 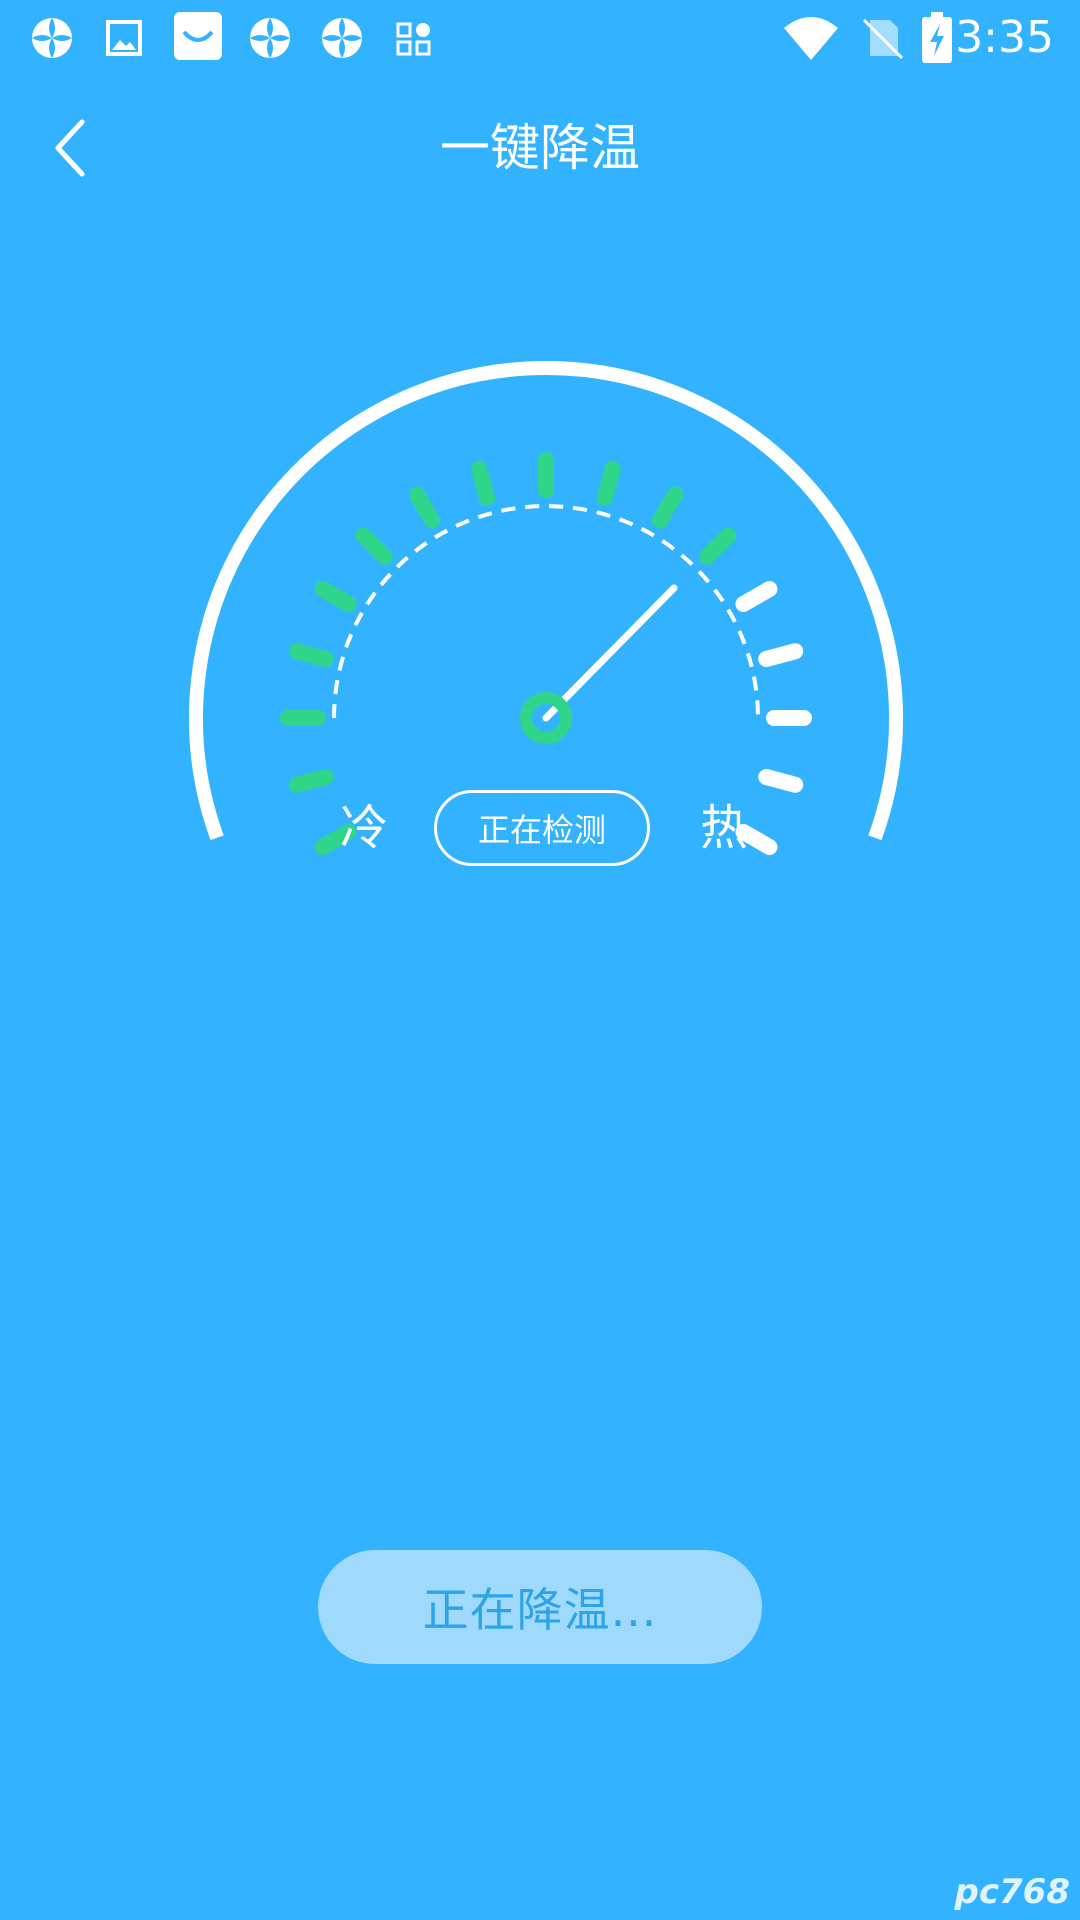 What do you see at coordinates (198, 36) in the screenshot?
I see `store-bag-icon` at bounding box center [198, 36].